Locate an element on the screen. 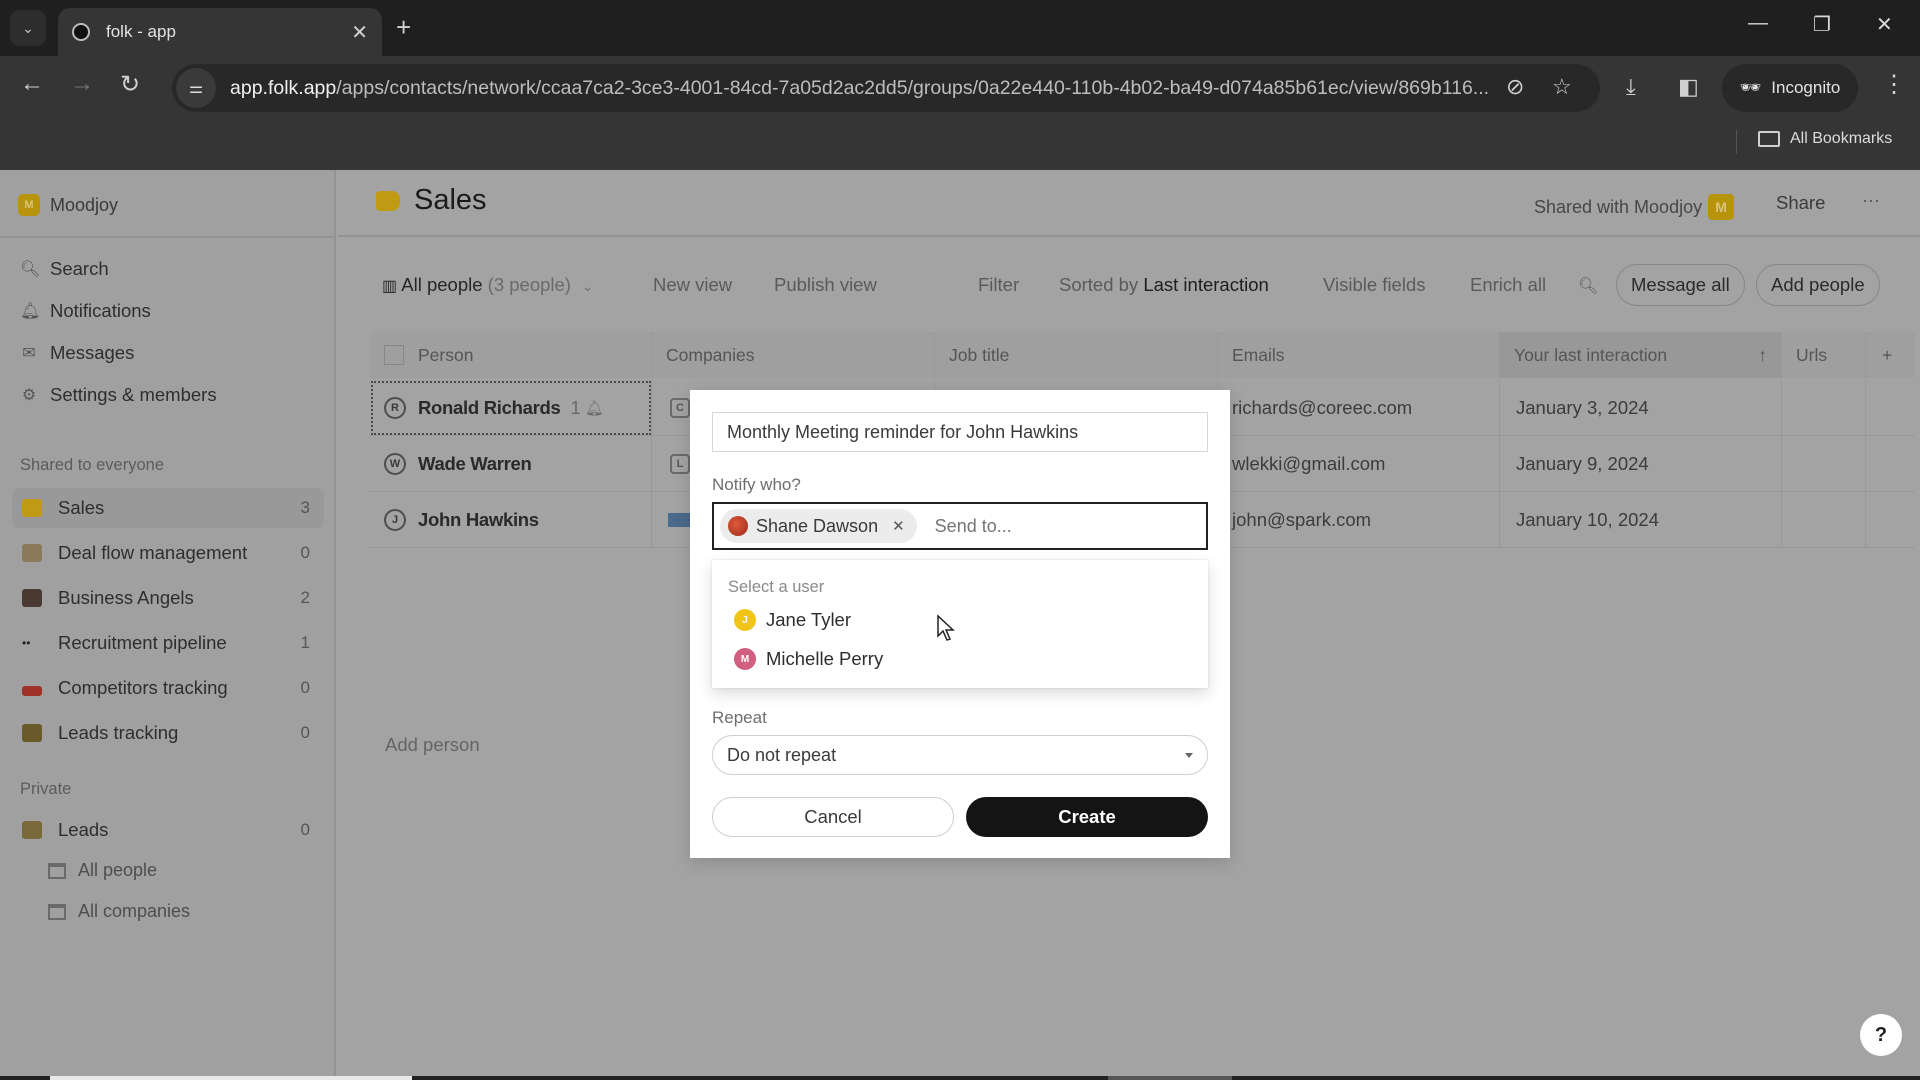 This screenshot has height=1080, width=1920. workspace-switcher: M Moodjoy is located at coordinates (68, 205).